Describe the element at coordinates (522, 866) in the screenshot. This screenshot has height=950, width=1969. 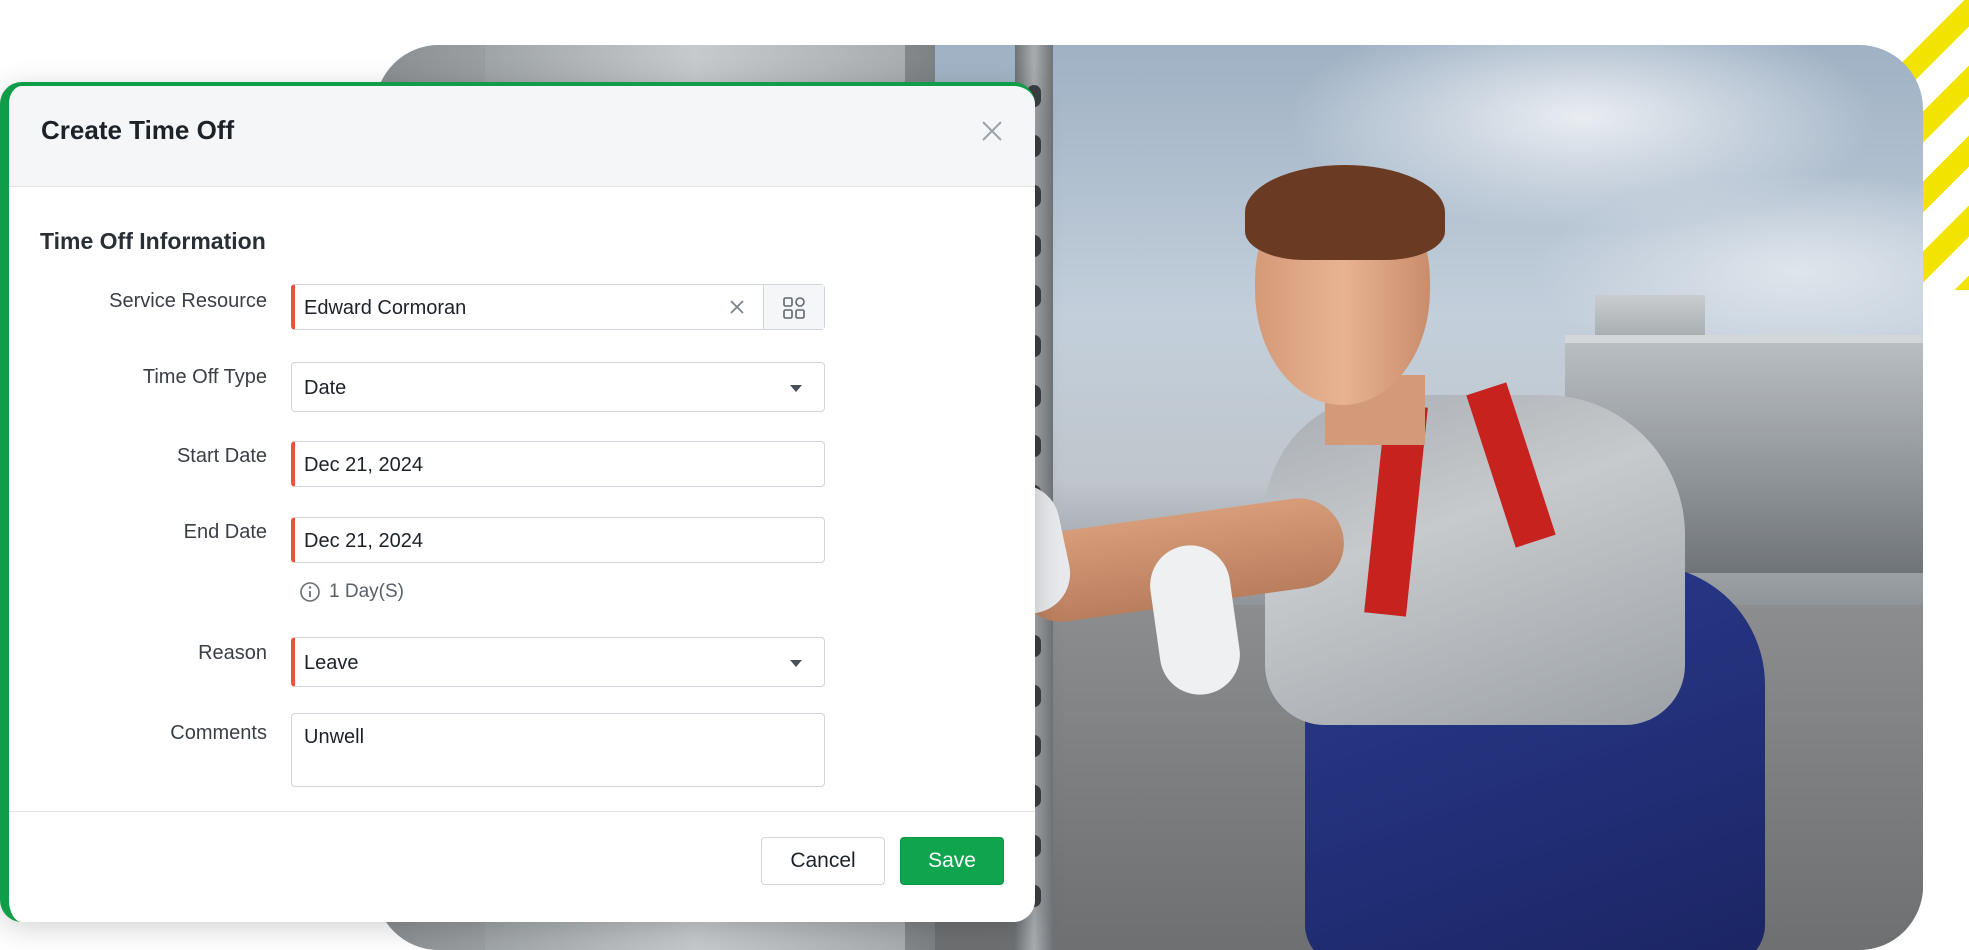
I see `dialog-footer: Cancel Save` at that location.